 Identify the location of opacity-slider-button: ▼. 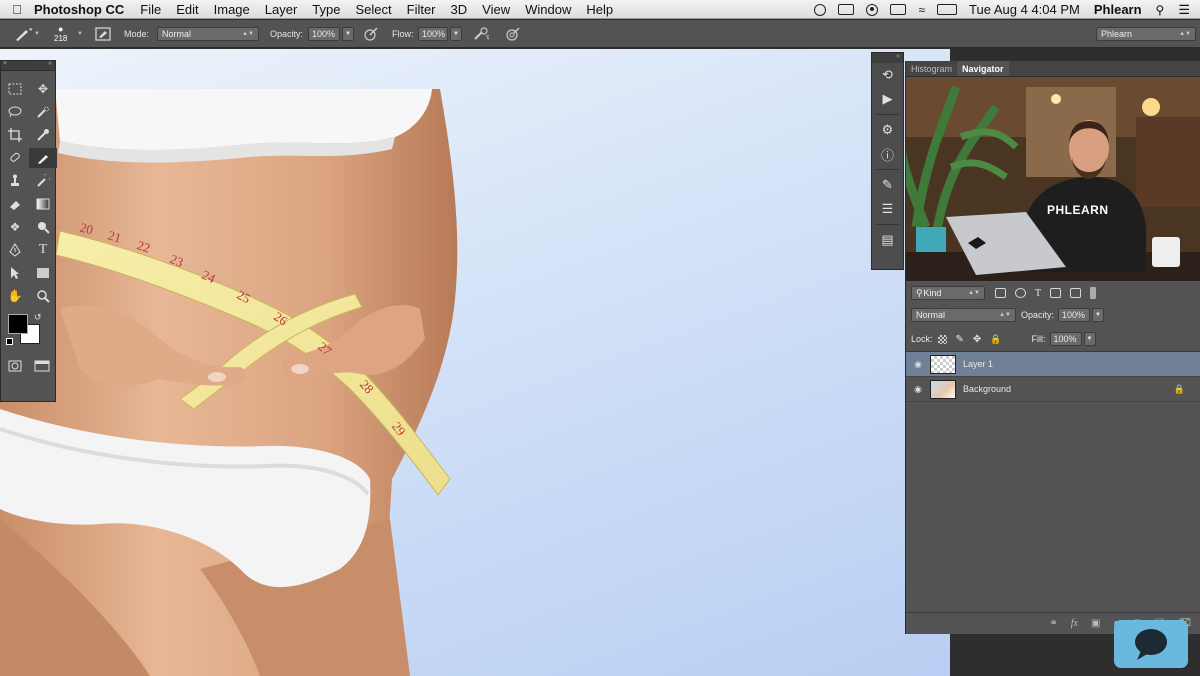
(348, 34).